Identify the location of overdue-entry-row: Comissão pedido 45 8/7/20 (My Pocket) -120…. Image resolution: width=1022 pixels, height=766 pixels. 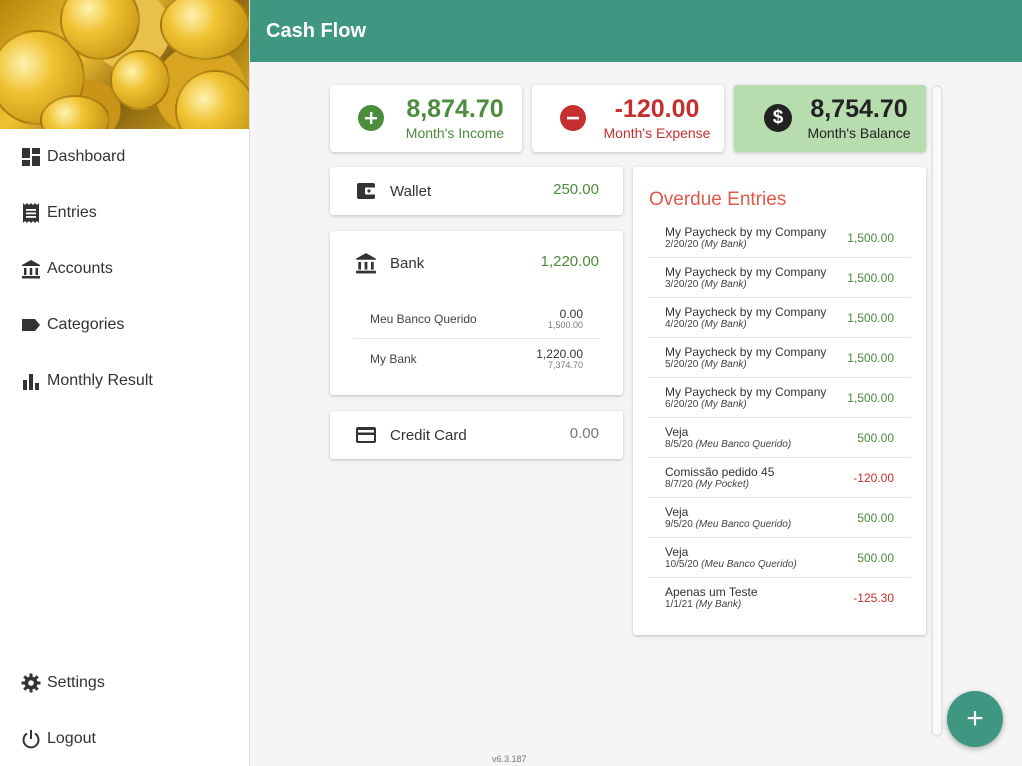
(779, 478).